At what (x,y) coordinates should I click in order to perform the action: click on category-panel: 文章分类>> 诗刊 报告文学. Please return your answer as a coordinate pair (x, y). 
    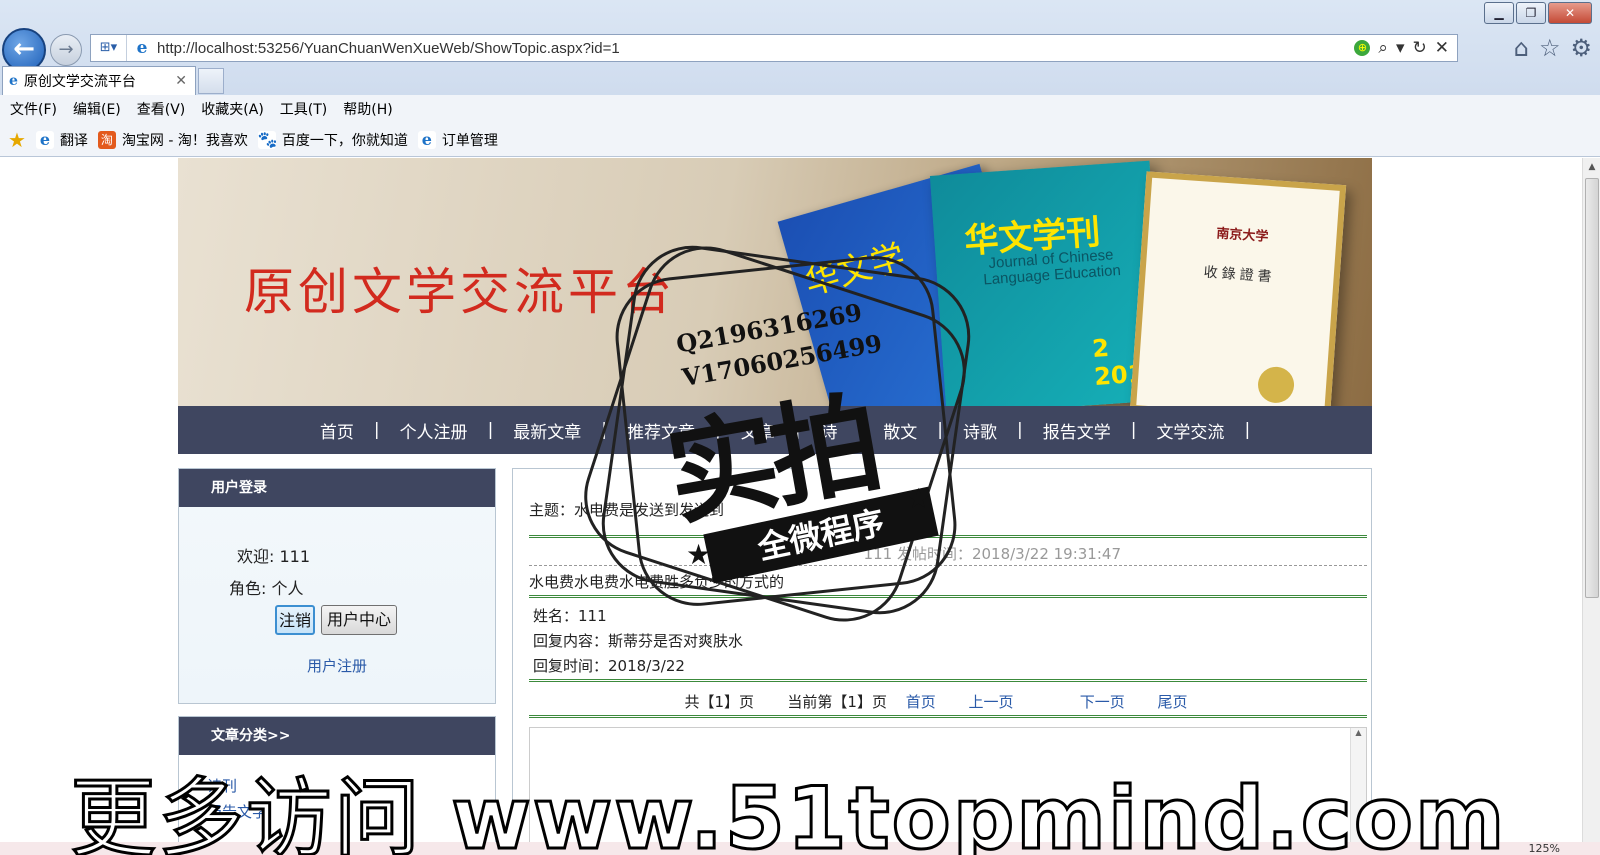
    Looking at the image, I should click on (337, 779).